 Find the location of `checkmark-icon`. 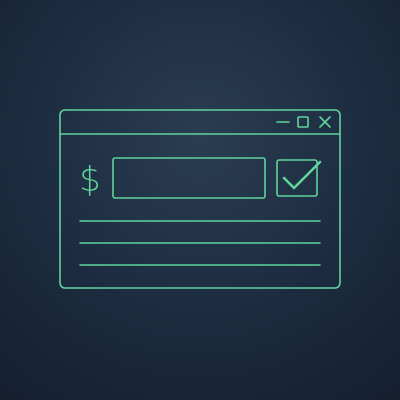

checkmark-icon is located at coordinates (302, 175).